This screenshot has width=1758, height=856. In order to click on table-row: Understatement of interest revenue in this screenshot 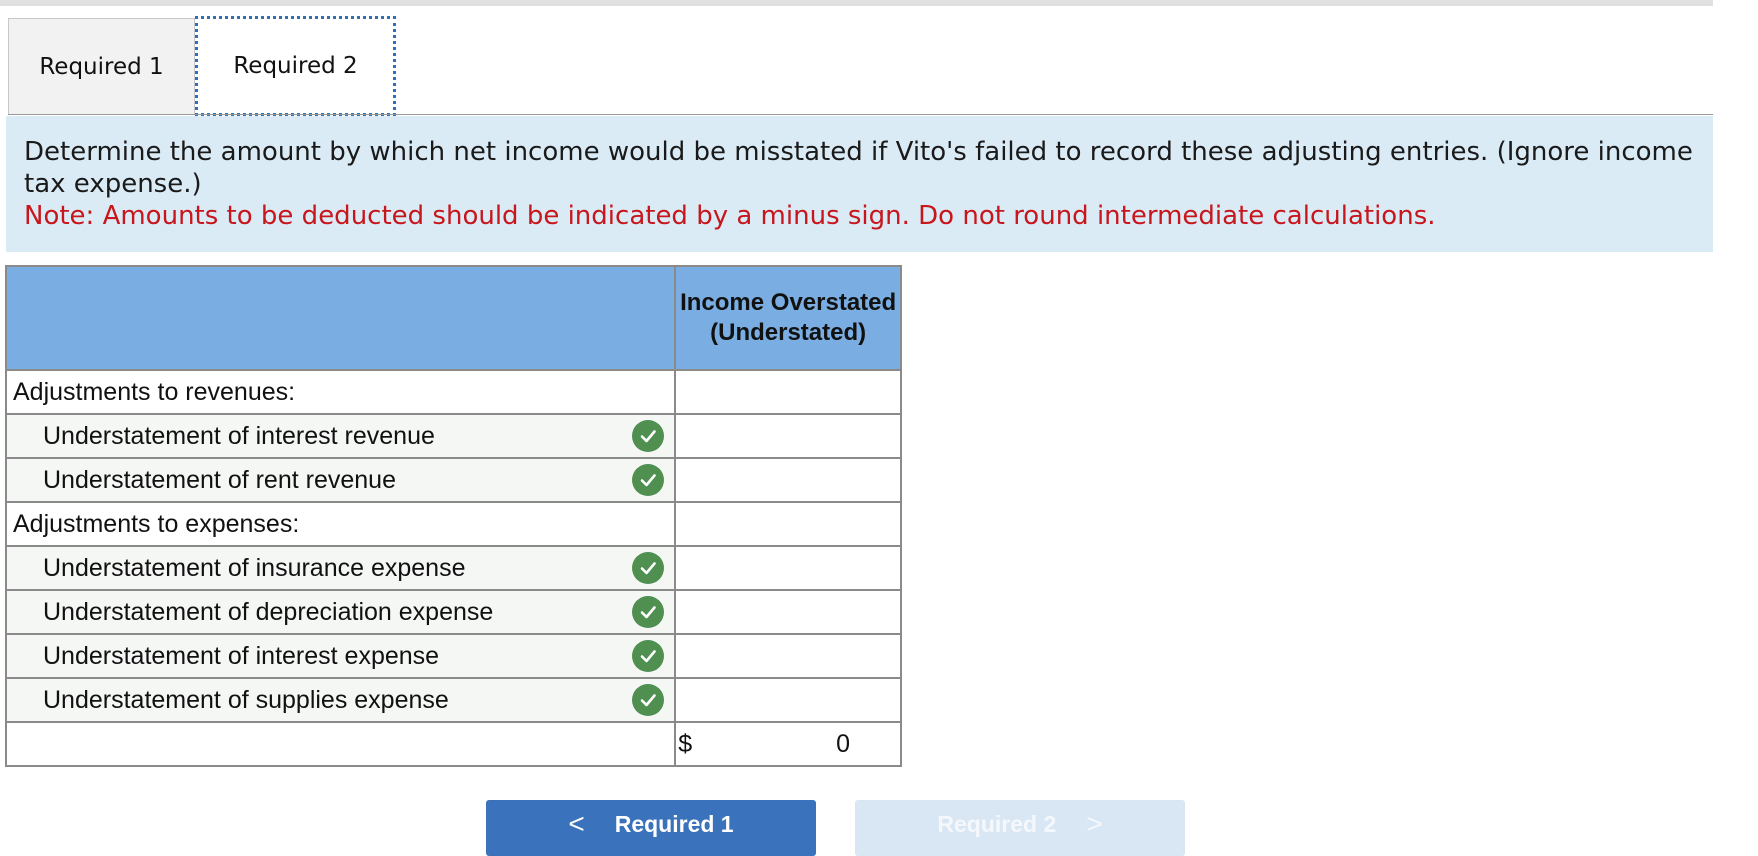, I will do `click(453, 436)`.